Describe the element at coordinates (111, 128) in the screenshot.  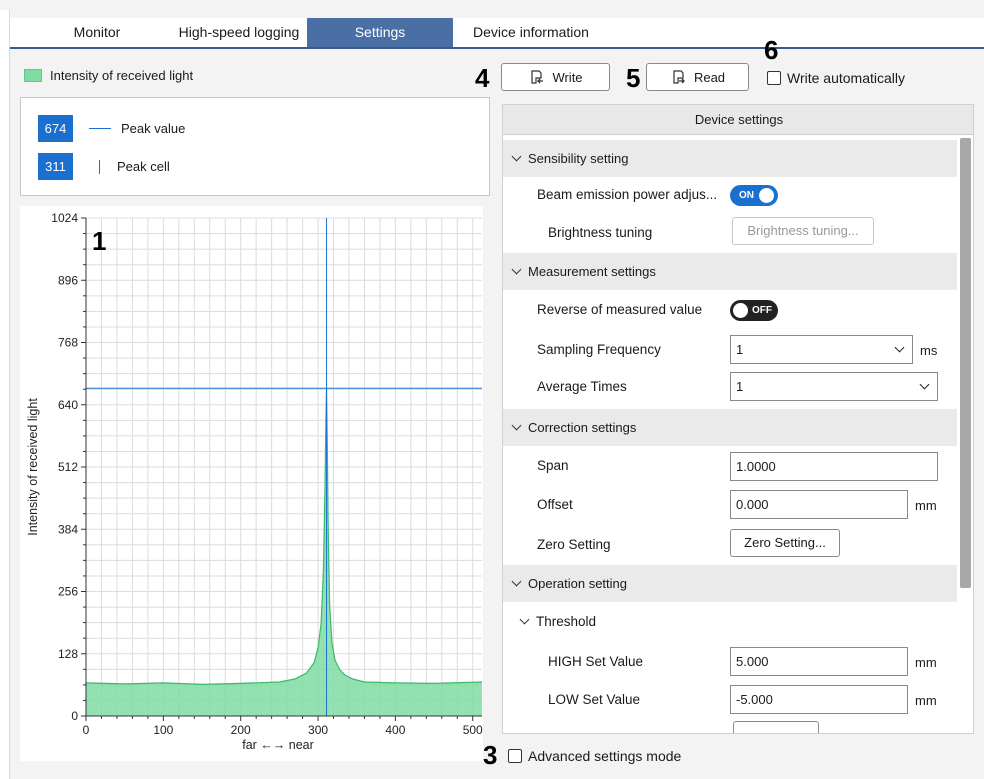
I see `peak-value-row: 674 Peak value` at that location.